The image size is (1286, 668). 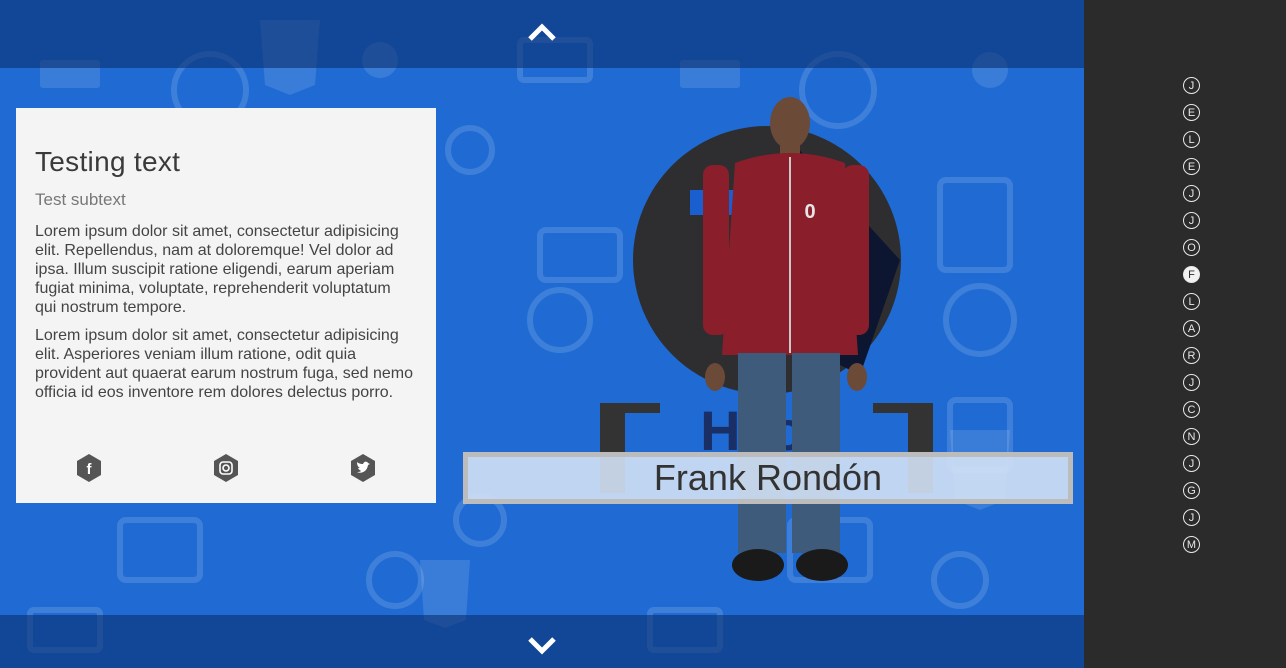 I want to click on letter-nav-item: F, so click(x=1191, y=274).